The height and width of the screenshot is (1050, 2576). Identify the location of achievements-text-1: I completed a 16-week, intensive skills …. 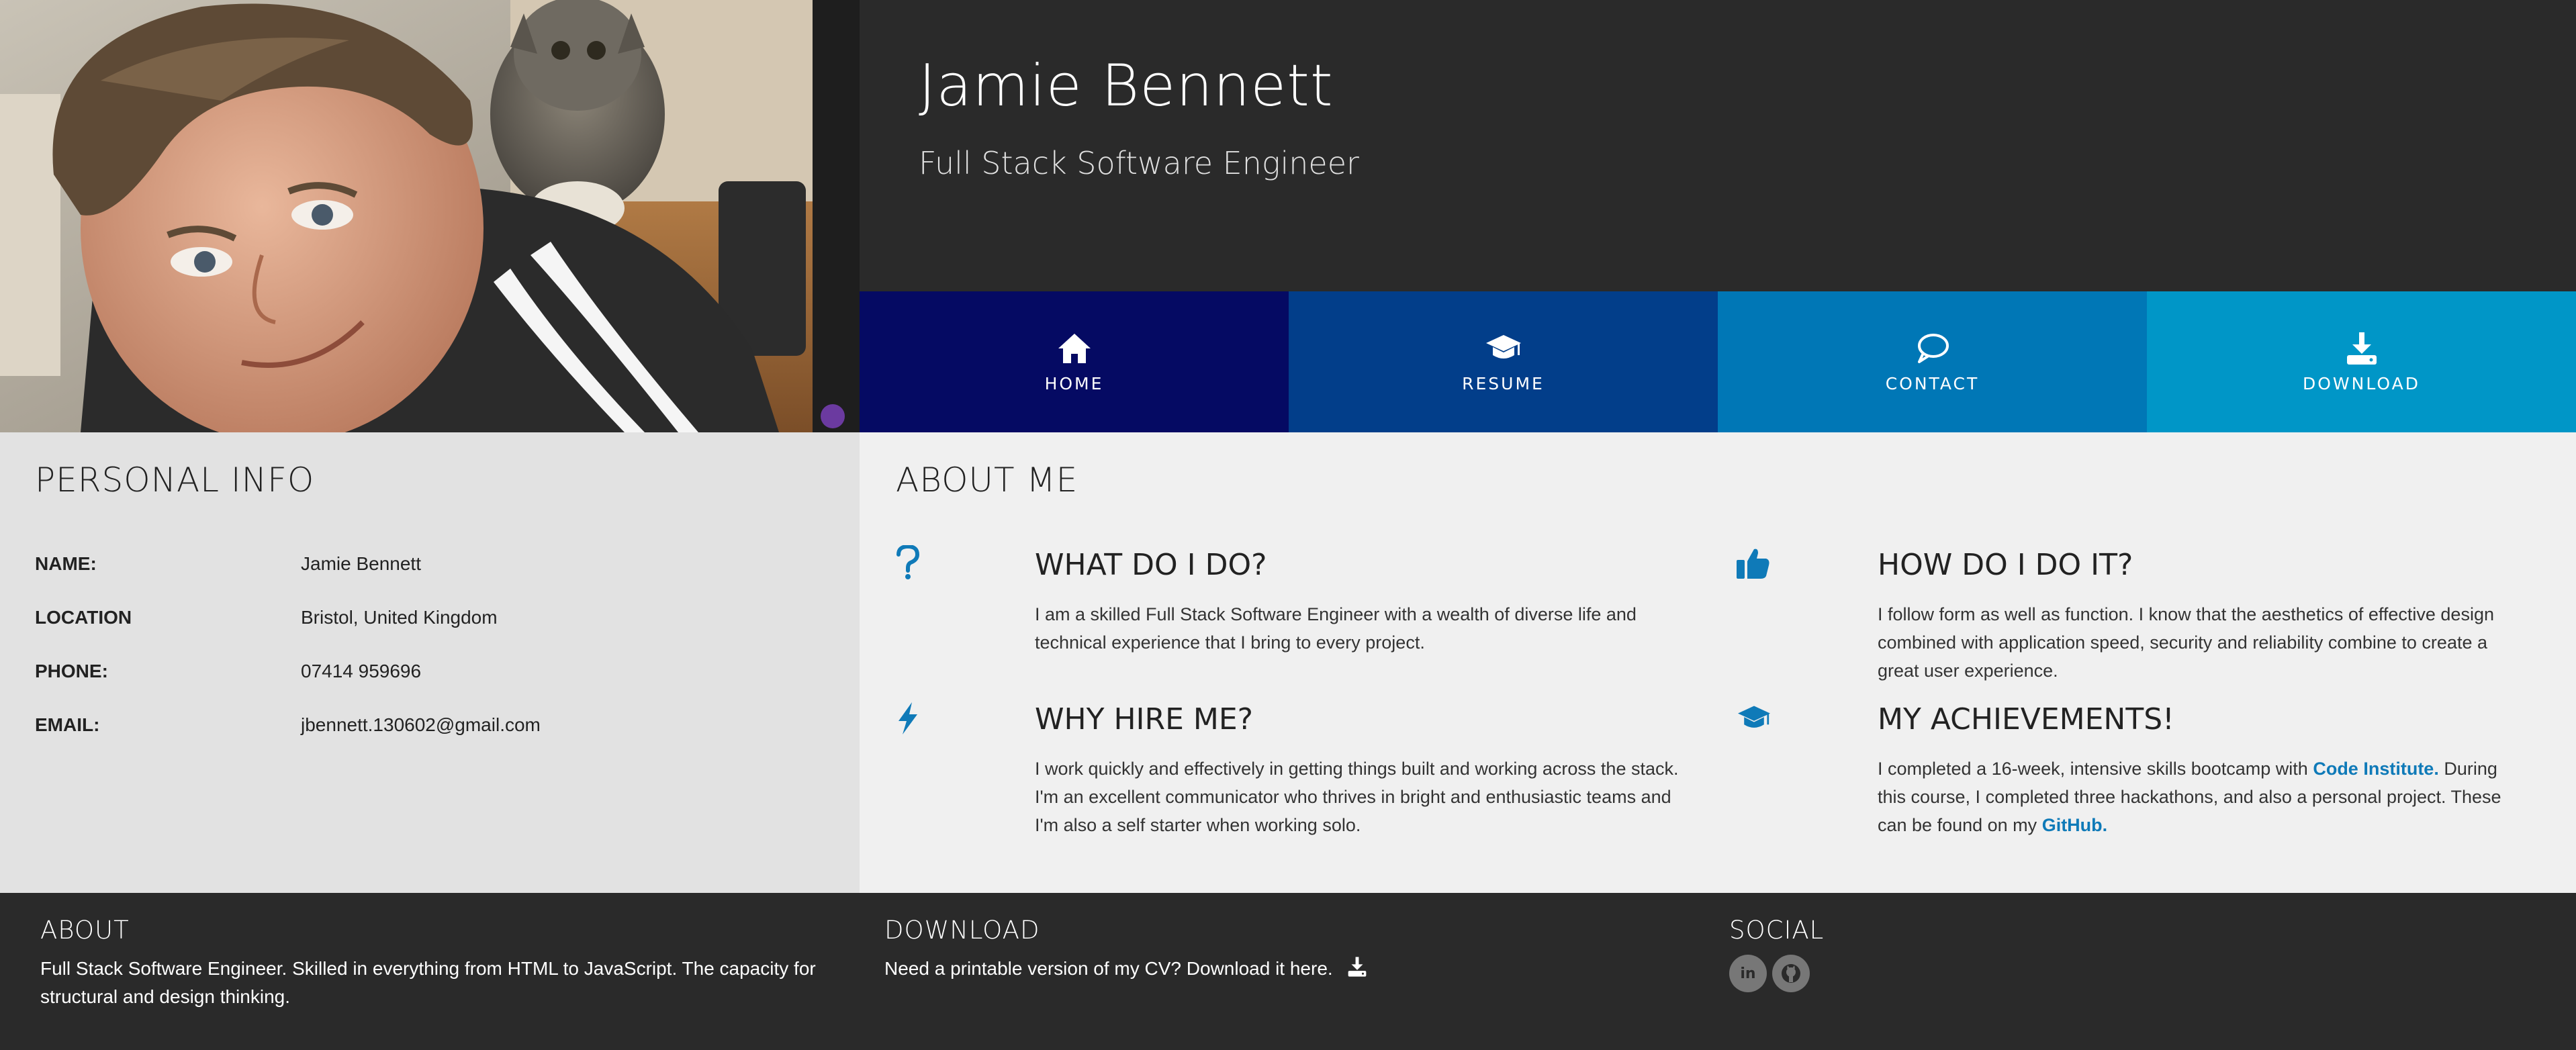
(2093, 769).